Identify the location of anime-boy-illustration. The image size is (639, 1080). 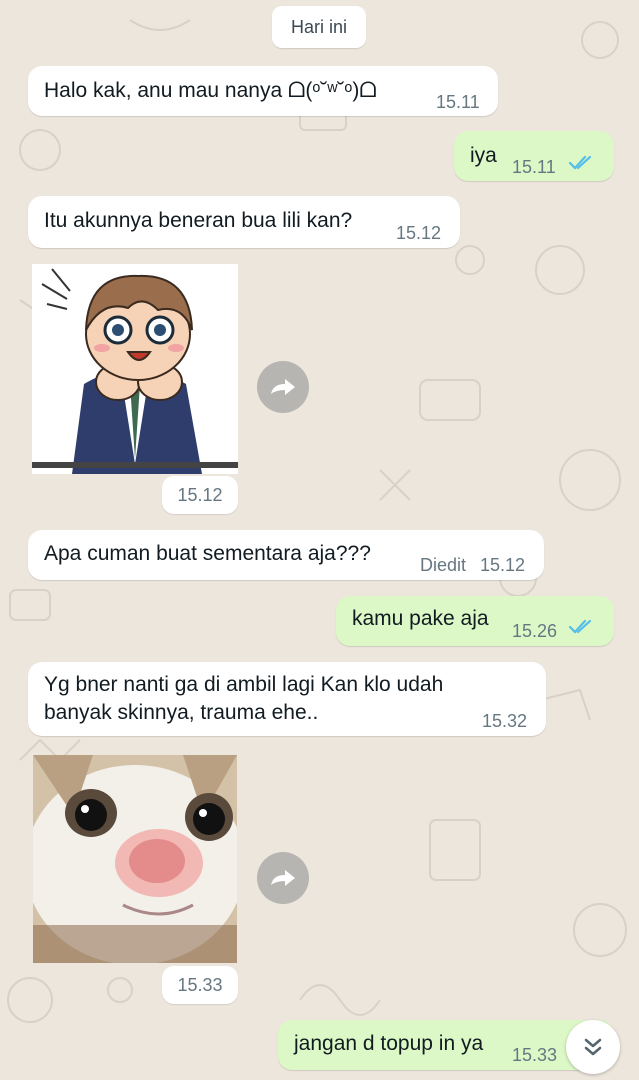
(135, 371).